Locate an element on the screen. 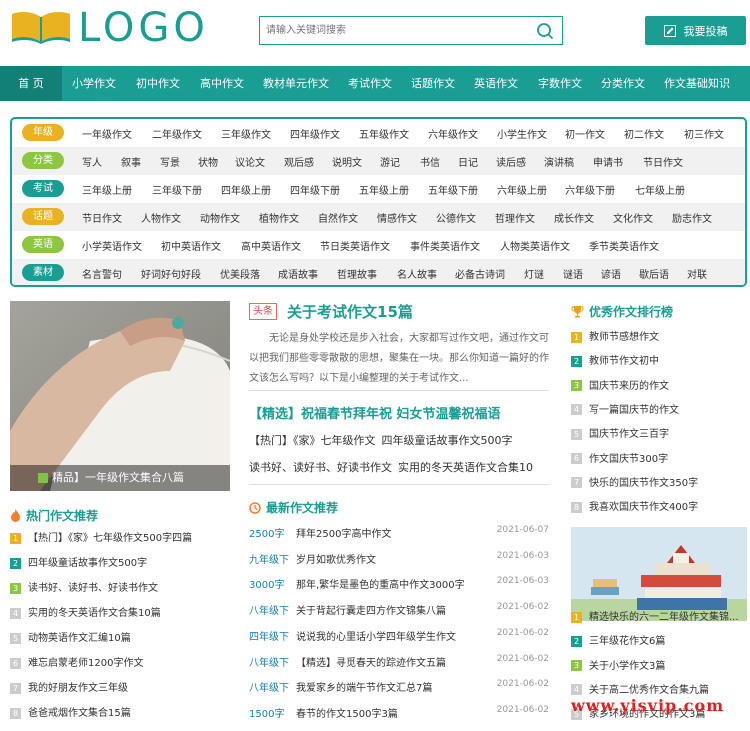 This screenshot has height=731, width=750. category-link: 文化作文 is located at coordinates (633, 217).